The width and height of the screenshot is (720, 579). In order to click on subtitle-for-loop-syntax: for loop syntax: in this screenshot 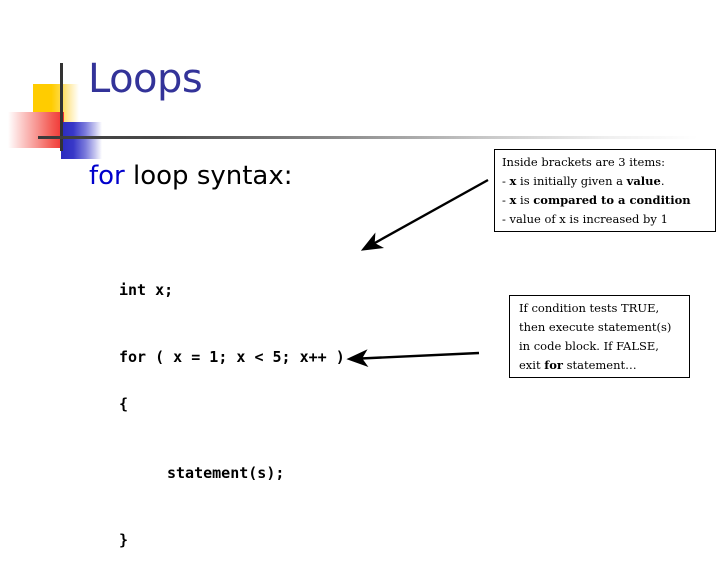, I will do `click(191, 176)`.